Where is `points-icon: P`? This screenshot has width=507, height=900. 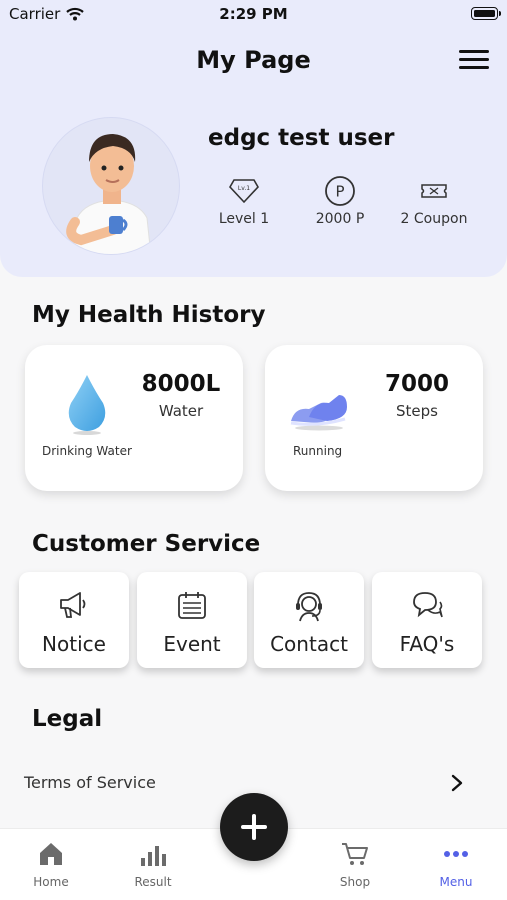 points-icon: P is located at coordinates (340, 191).